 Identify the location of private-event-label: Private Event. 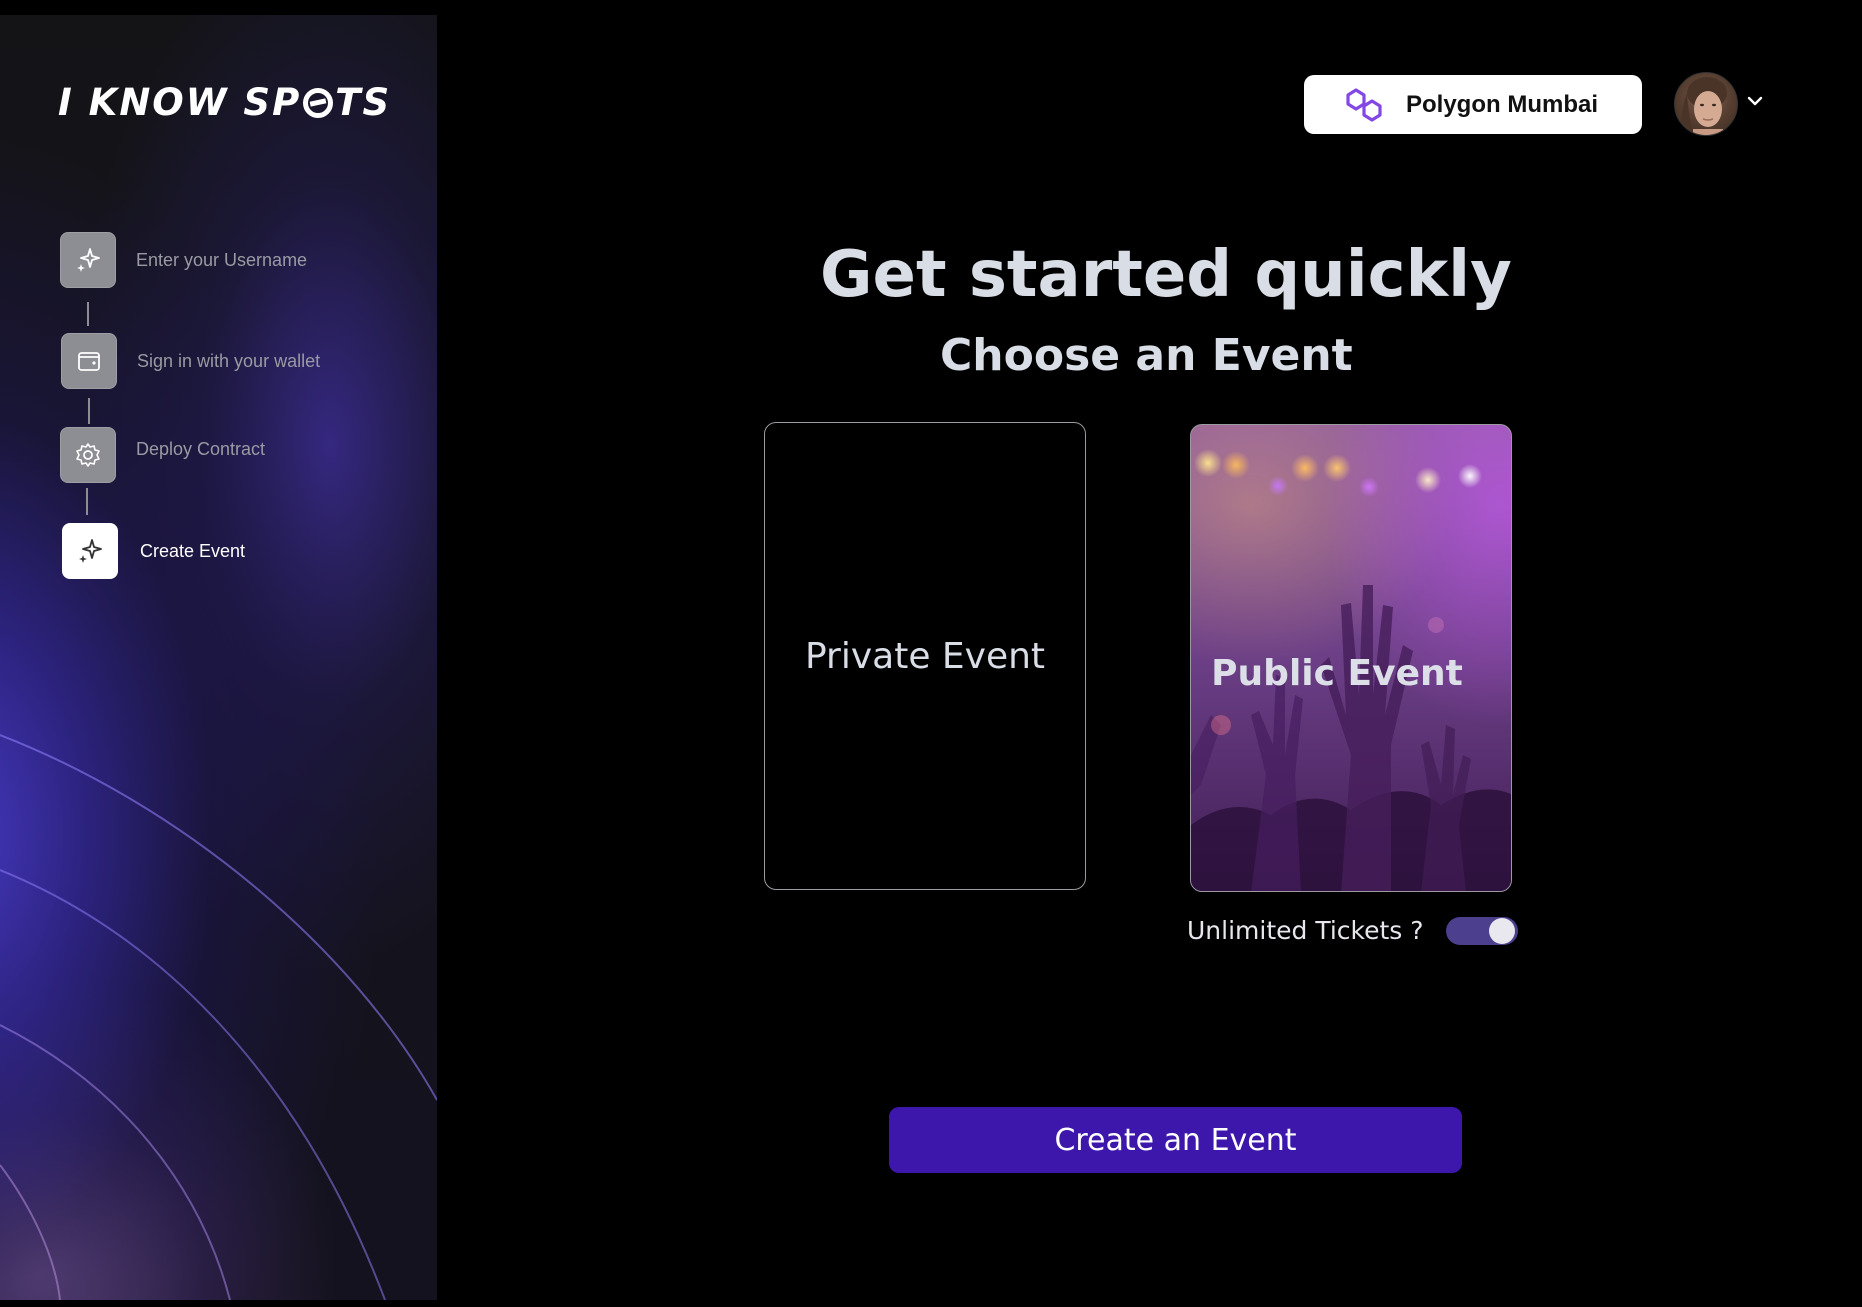
(925, 656).